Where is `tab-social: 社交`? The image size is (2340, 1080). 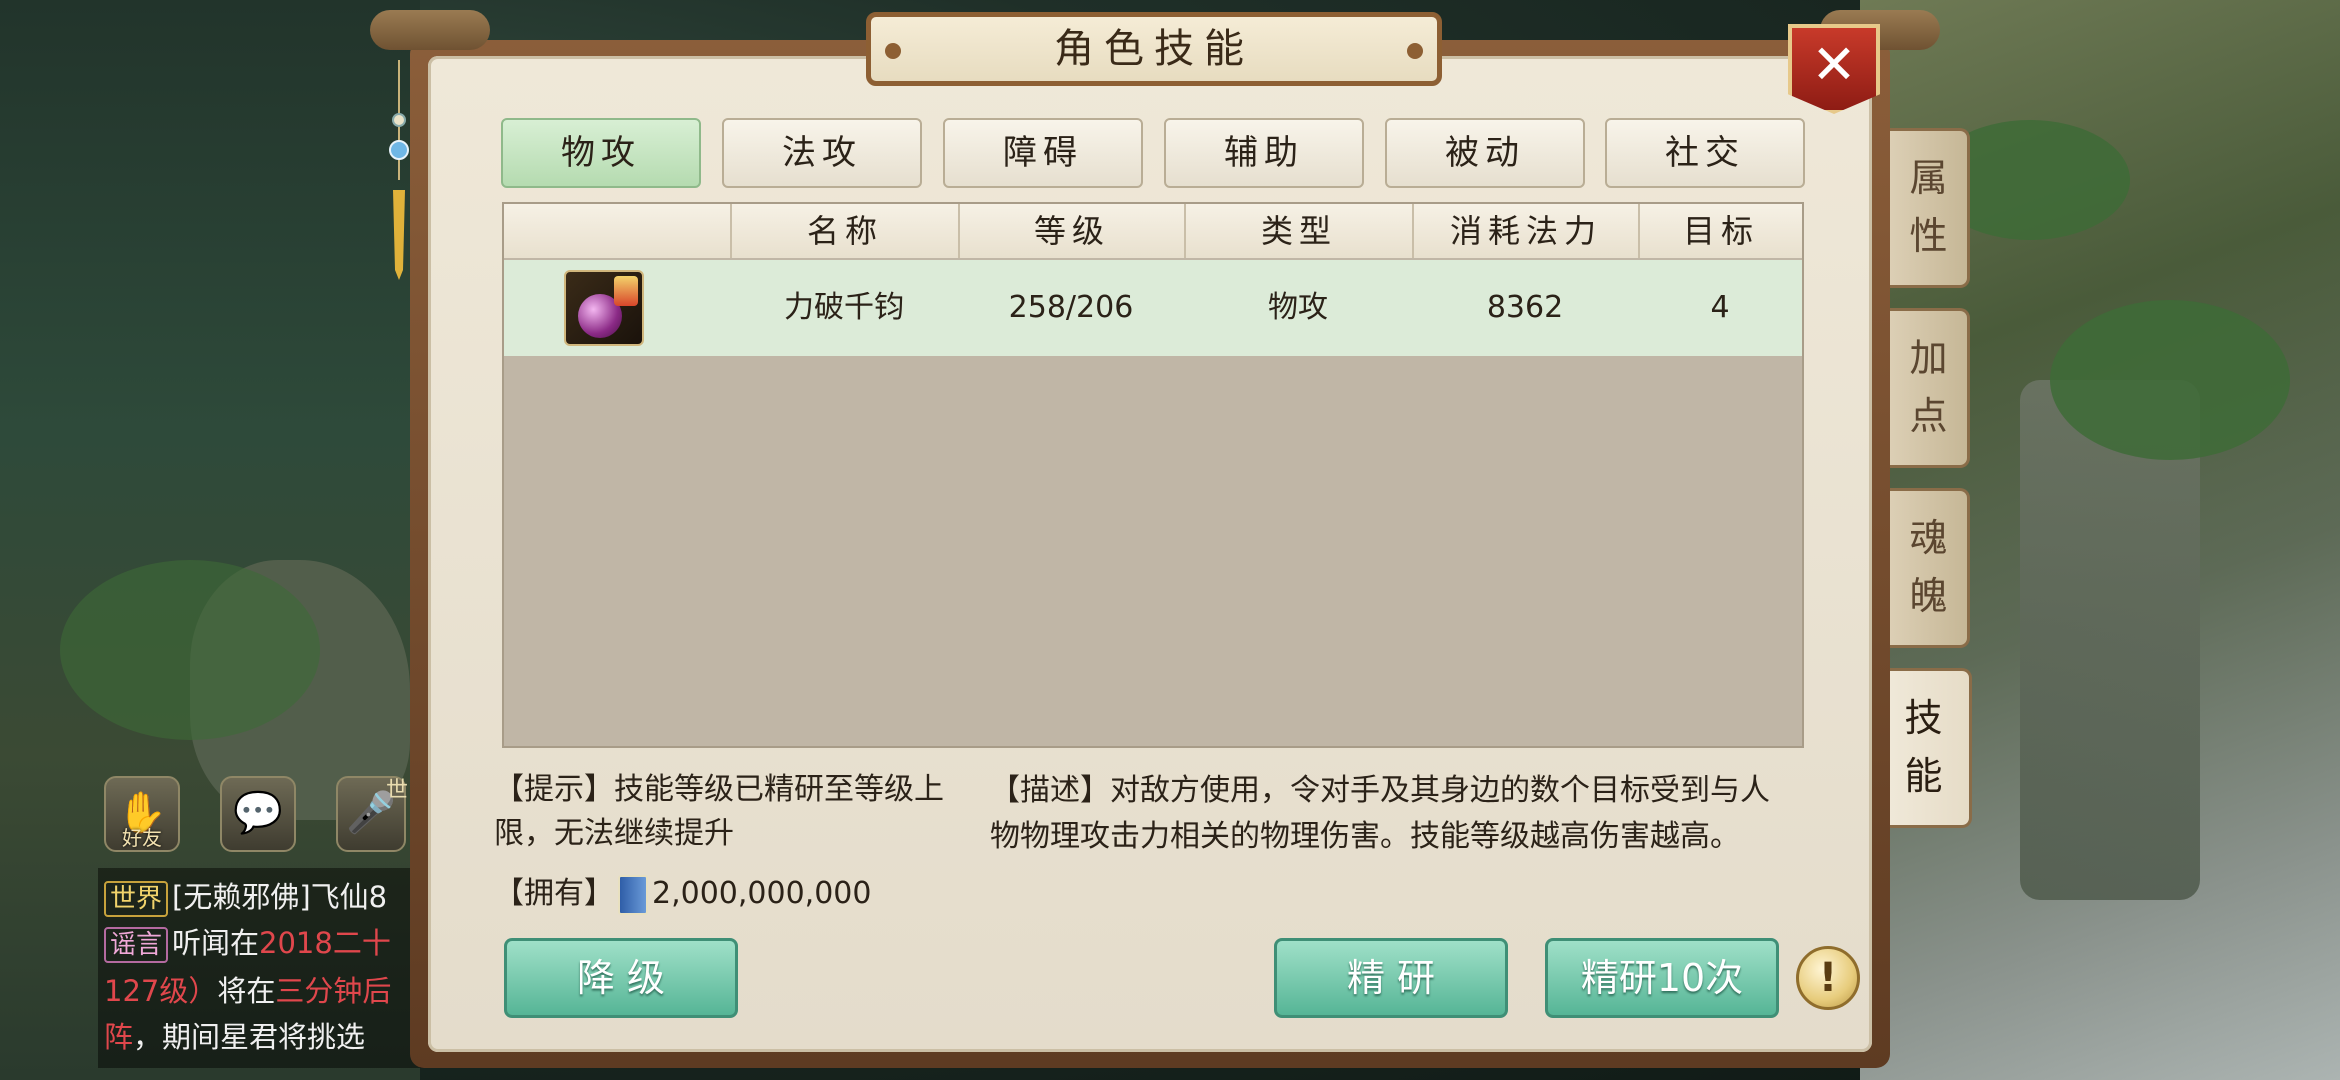
tab-social: 社交 is located at coordinates (1705, 153).